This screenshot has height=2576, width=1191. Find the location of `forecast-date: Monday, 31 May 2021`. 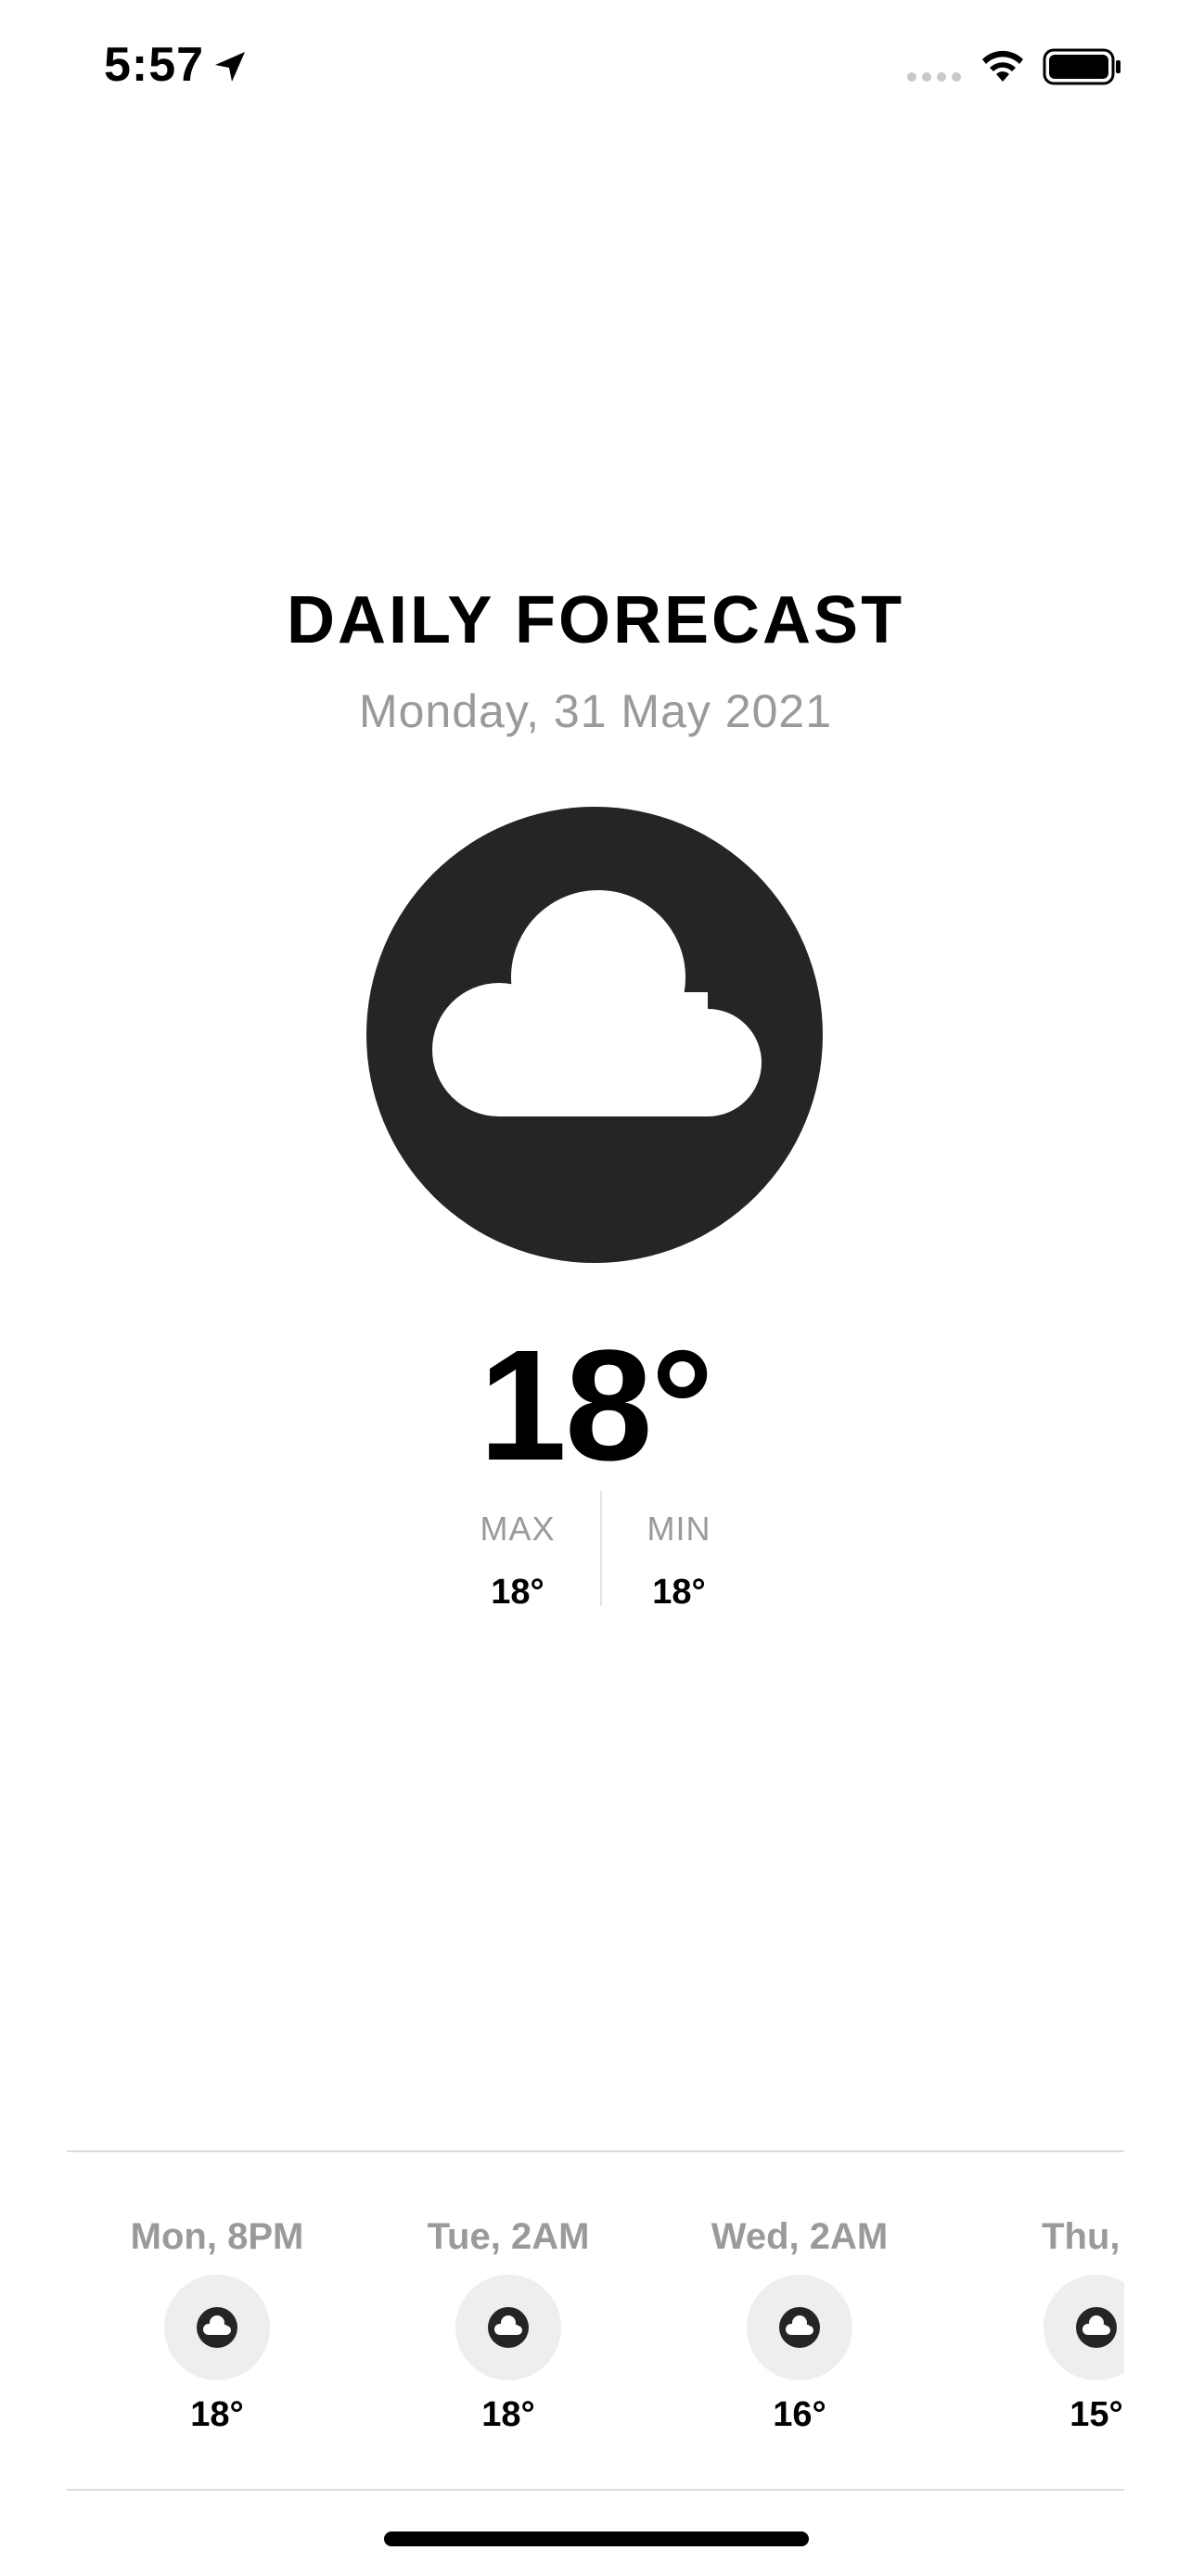

forecast-date: Monday, 31 May 2021 is located at coordinates (595, 711).